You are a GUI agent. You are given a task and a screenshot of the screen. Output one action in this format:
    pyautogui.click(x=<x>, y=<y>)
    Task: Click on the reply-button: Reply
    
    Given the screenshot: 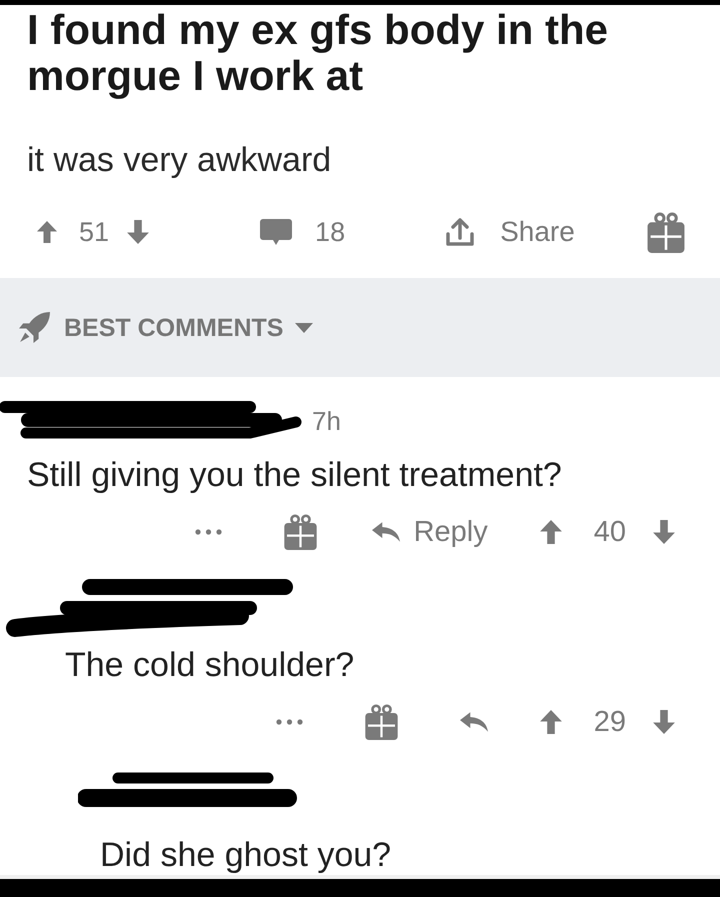 What is the action you would take?
    pyautogui.click(x=430, y=532)
    